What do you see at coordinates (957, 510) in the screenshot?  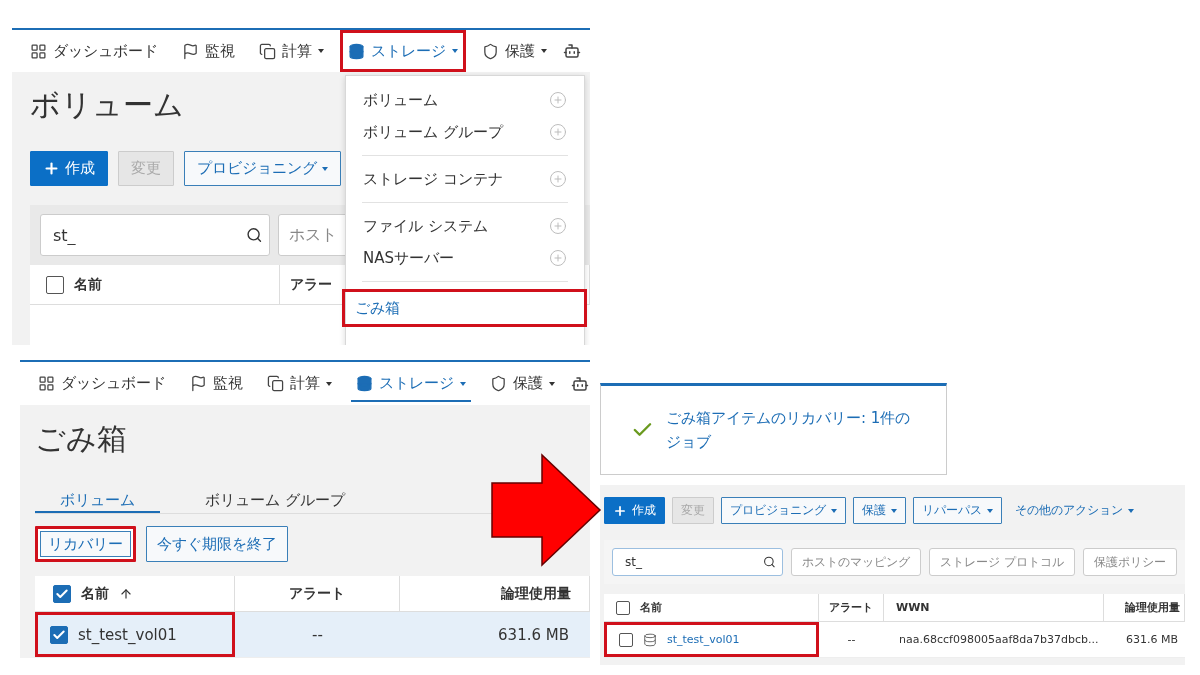 I see `toolbar-button: リパーパス` at bounding box center [957, 510].